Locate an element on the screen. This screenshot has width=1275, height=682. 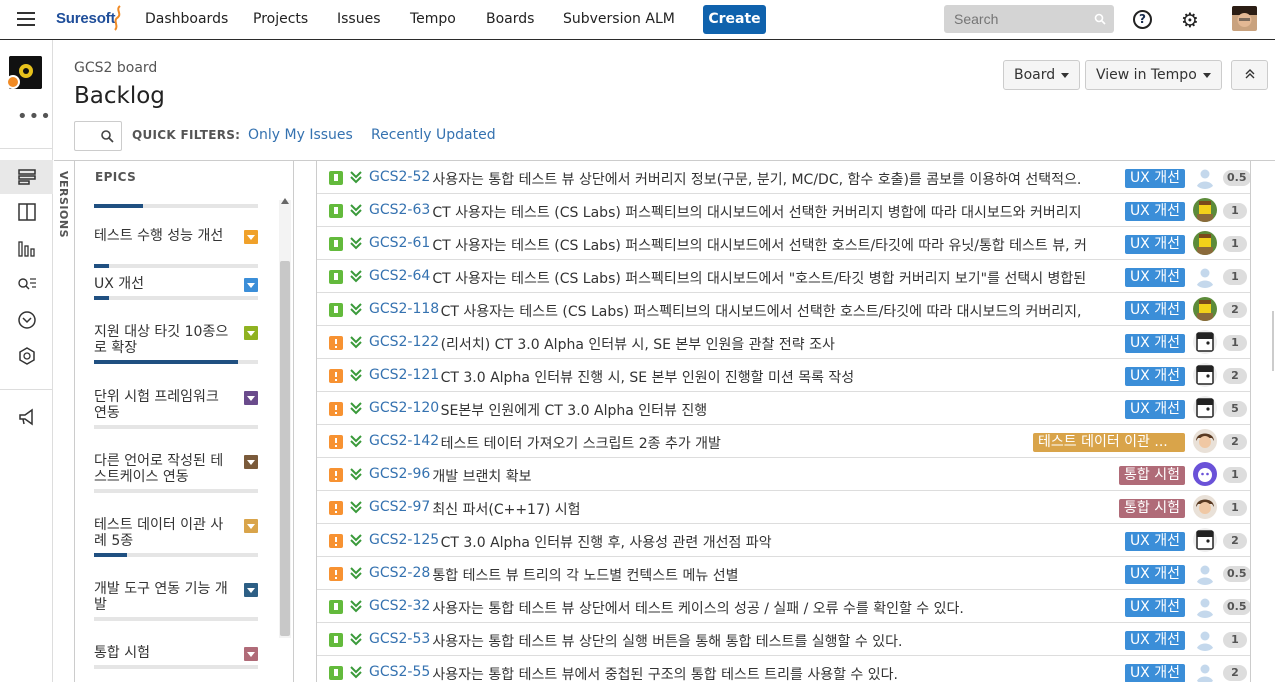
board-dropdown: Board is located at coordinates (1042, 75).